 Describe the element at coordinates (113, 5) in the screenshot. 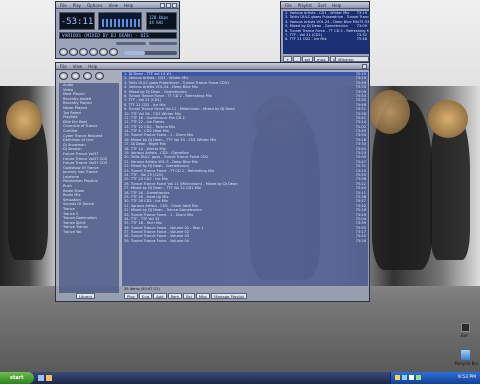

I see `menu-view: View` at that location.